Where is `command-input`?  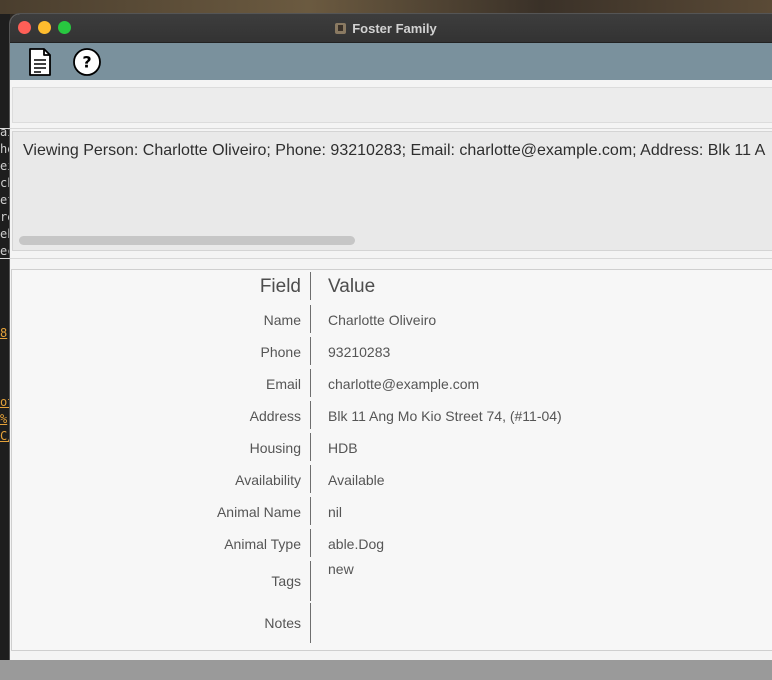
command-input is located at coordinates (392, 105).